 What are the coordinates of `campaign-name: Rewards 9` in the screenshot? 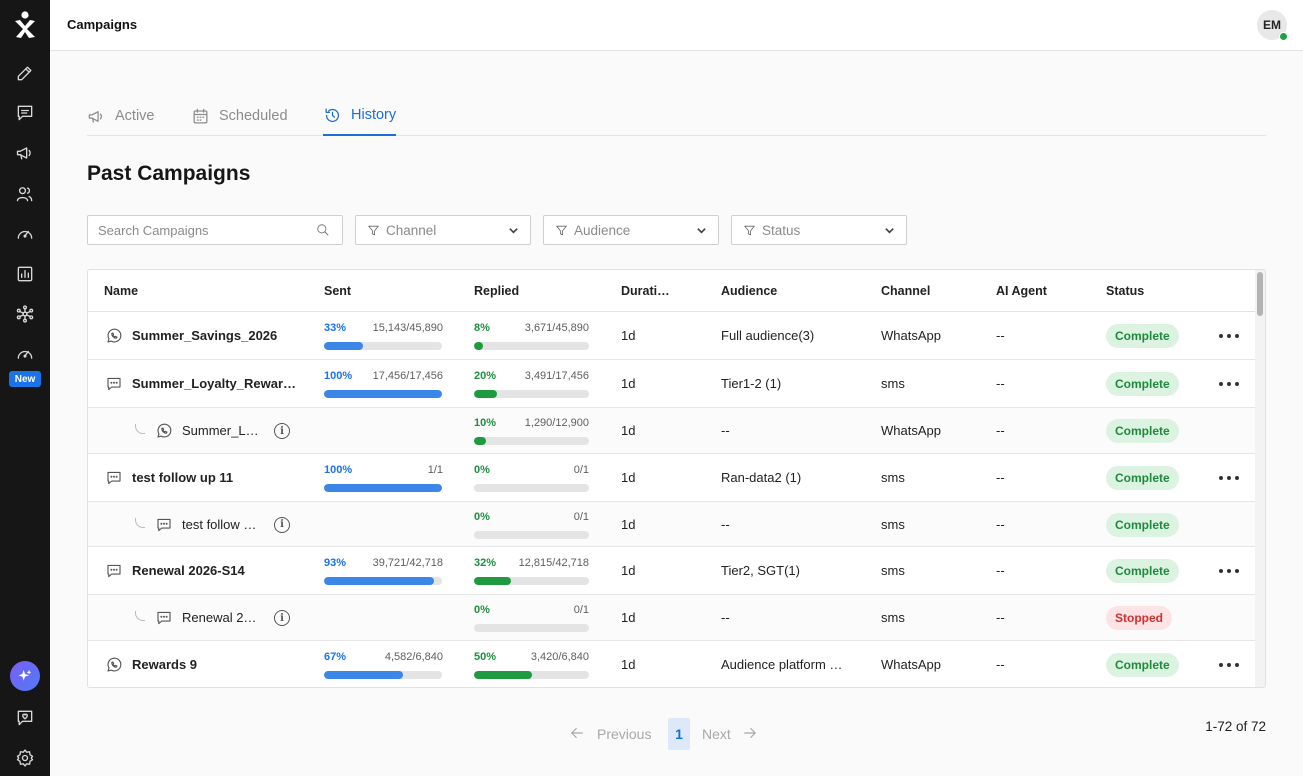 It's located at (164, 664).